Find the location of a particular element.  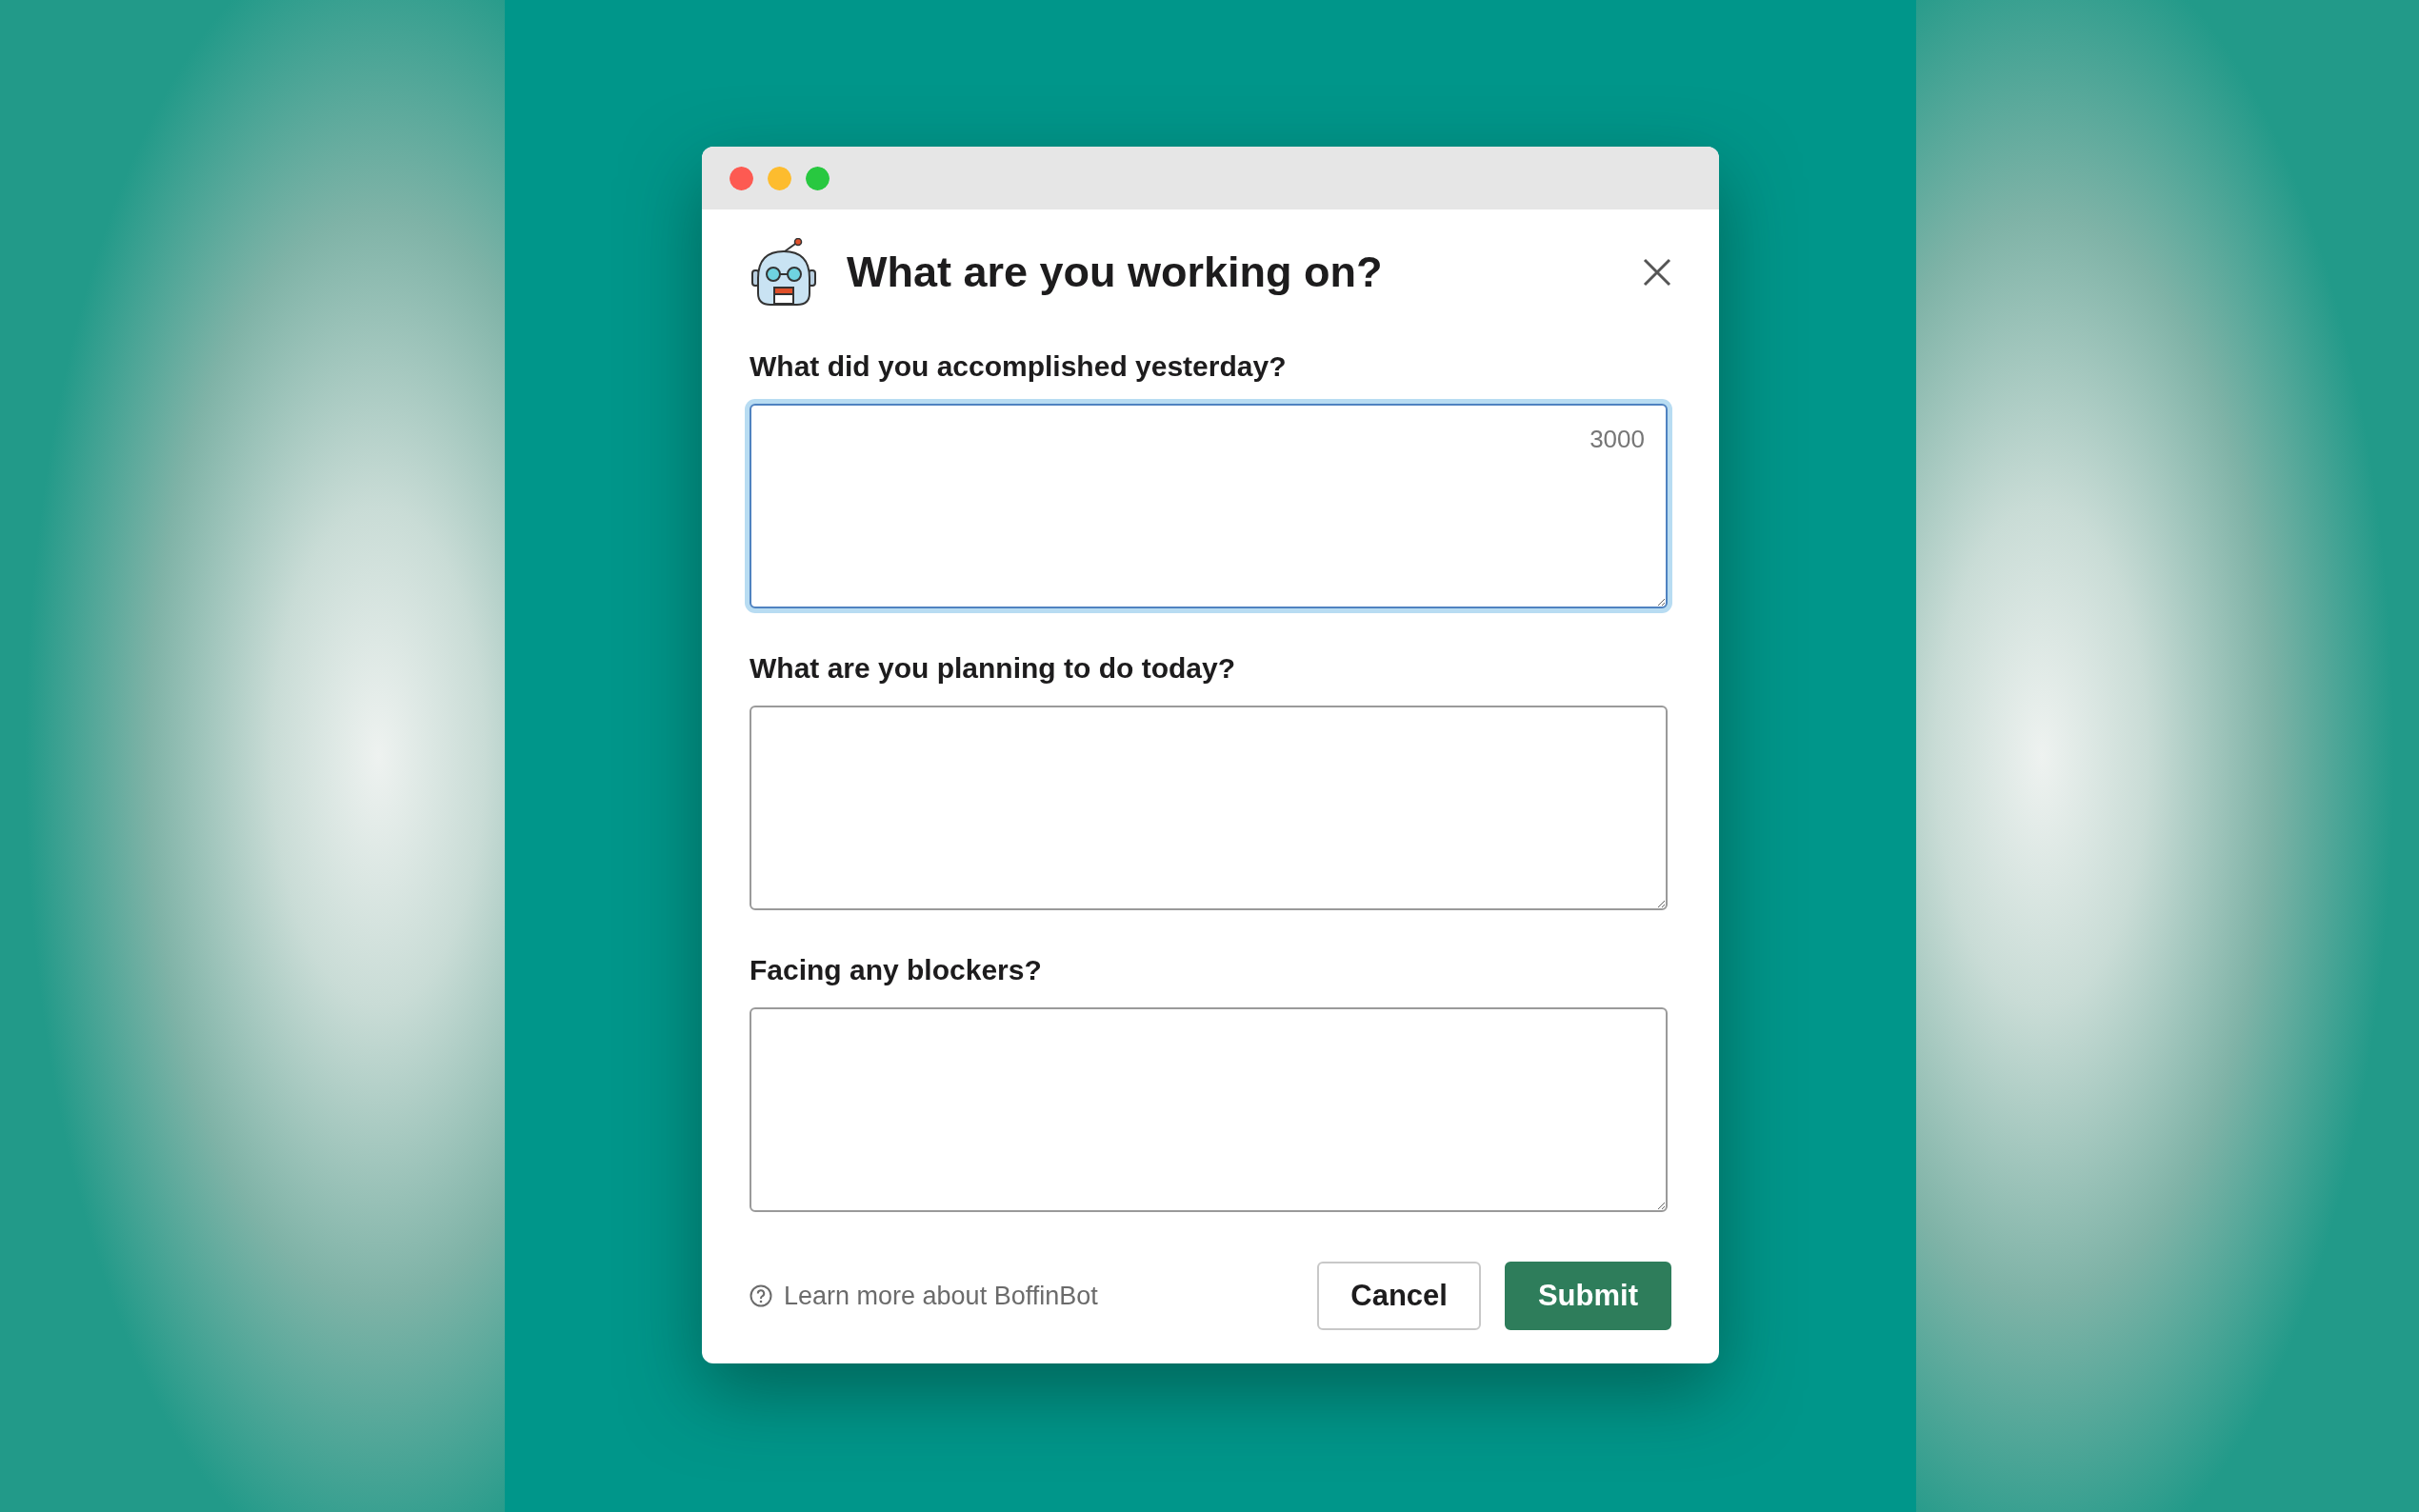

help-icon is located at coordinates (761, 1295).